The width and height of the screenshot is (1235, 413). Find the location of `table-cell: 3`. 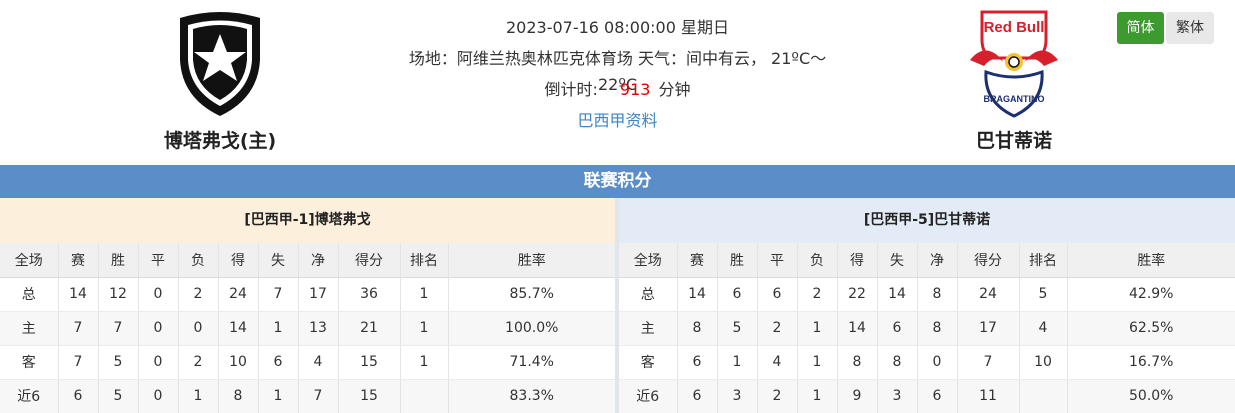

table-cell: 3 is located at coordinates (896, 396).